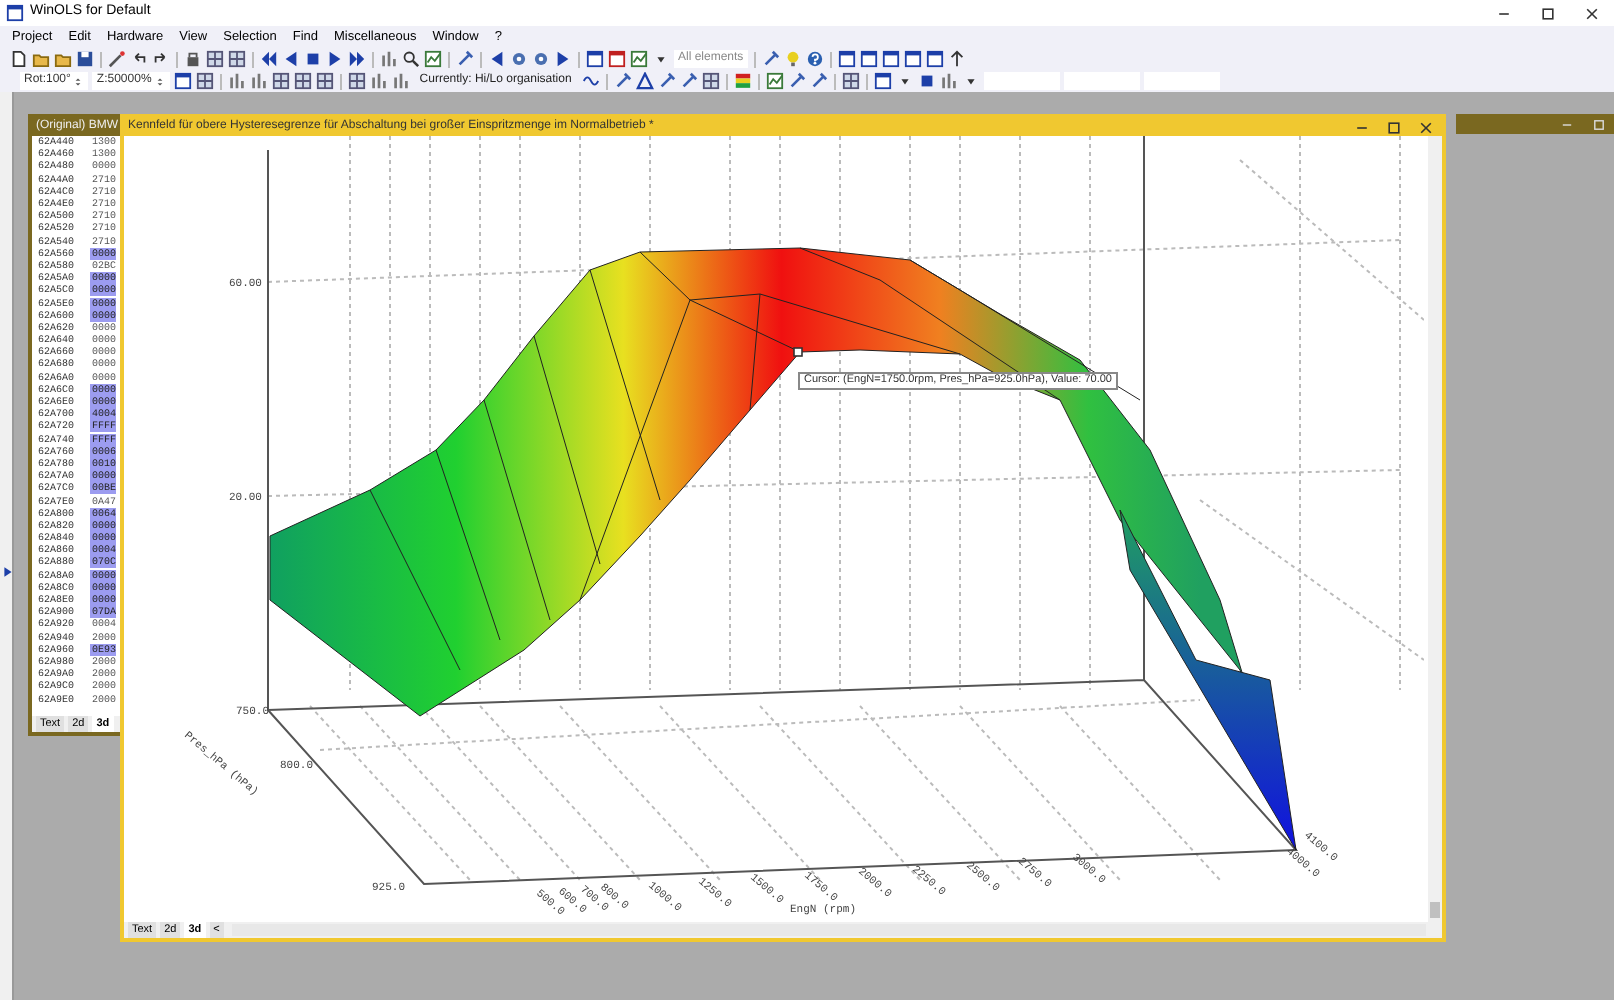 This screenshot has width=1614, height=1000. What do you see at coordinates (798, 352) in the screenshot?
I see `cursor-marker` at bounding box center [798, 352].